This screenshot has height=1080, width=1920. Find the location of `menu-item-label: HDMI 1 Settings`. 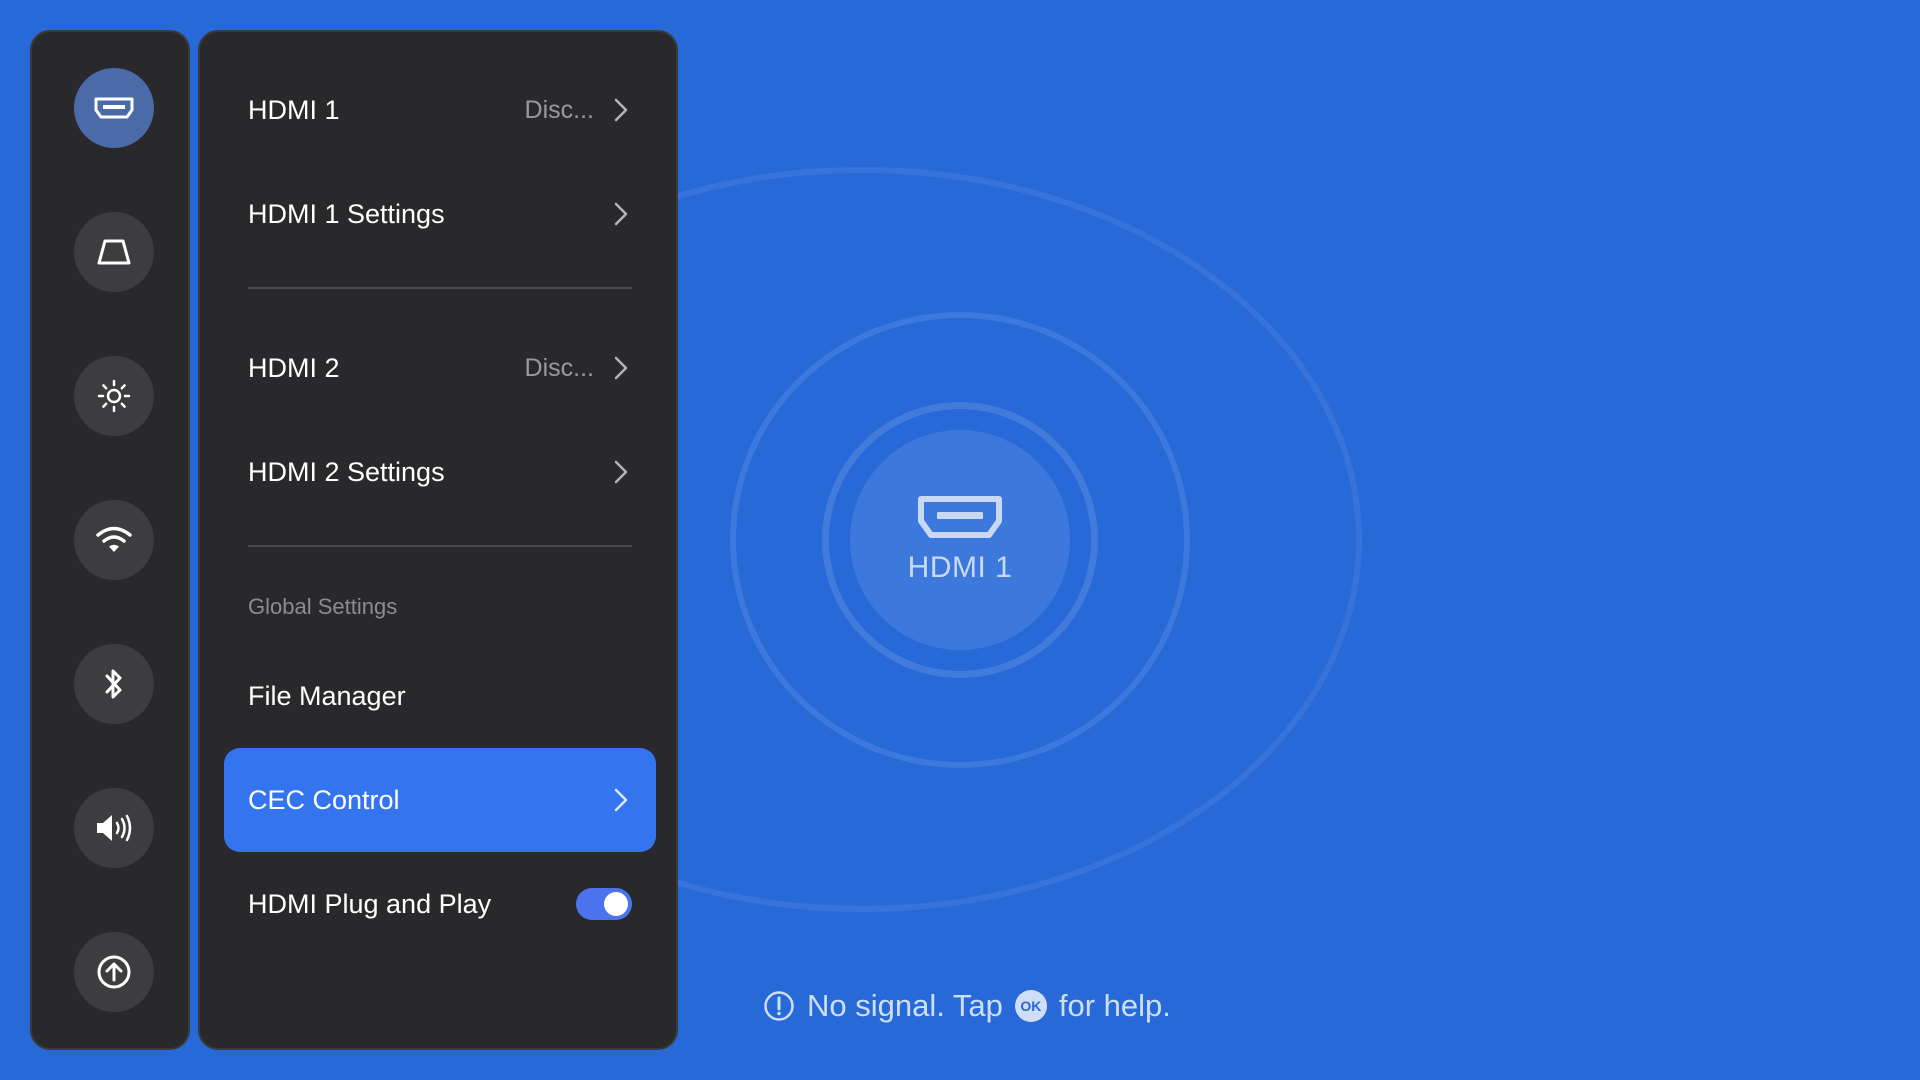

menu-item-label: HDMI 1 Settings is located at coordinates (346, 213).